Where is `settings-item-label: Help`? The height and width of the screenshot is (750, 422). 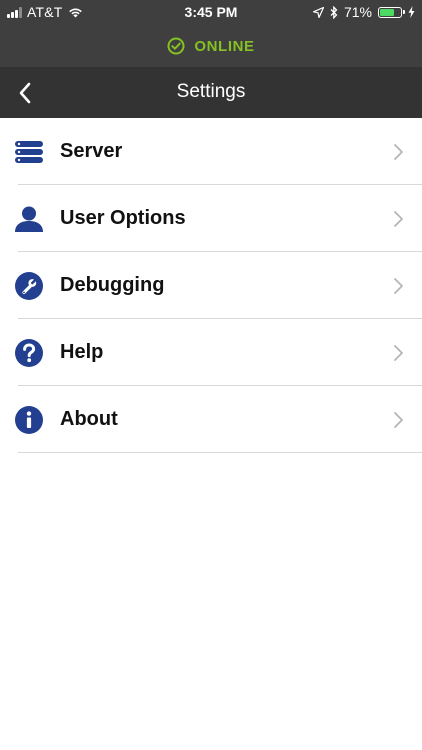 settings-item-label: Help is located at coordinates (82, 352).